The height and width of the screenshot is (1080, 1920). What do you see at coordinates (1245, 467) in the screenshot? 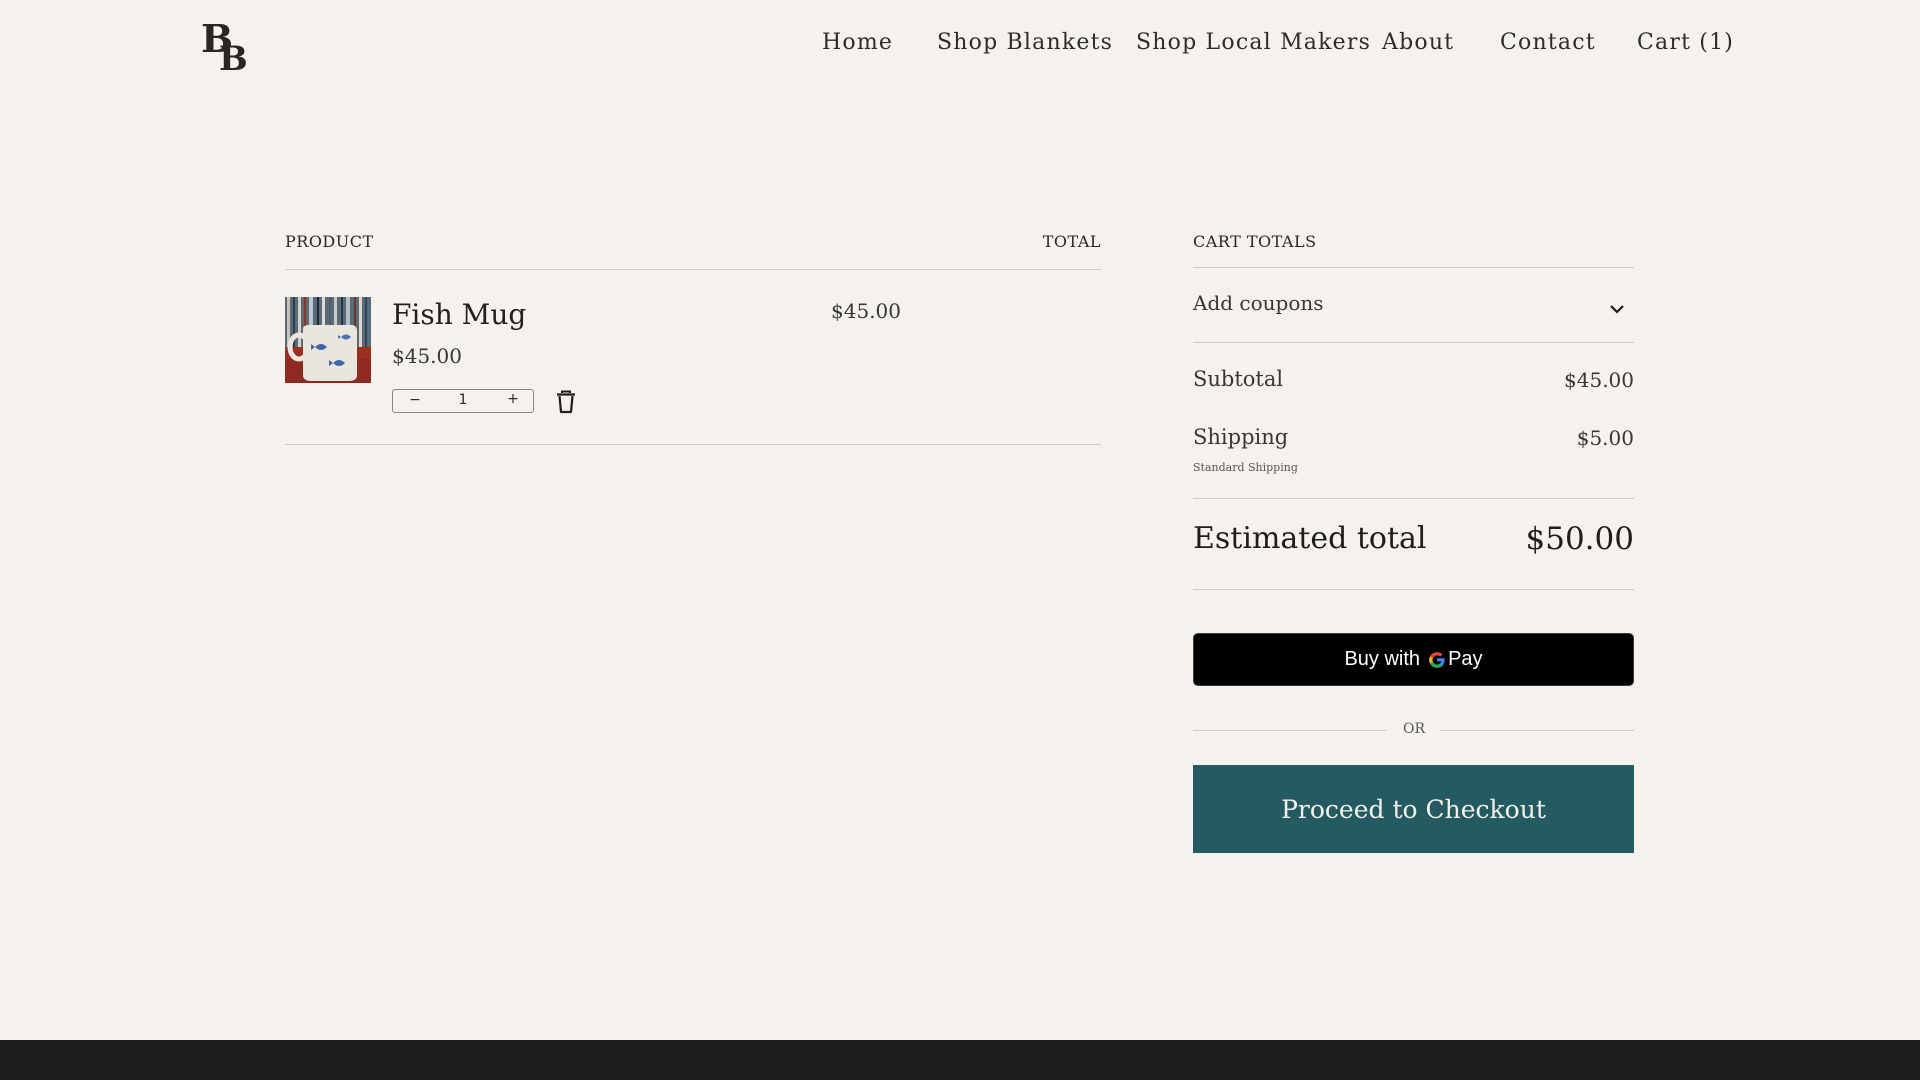
I see `shipping-method: Standard Shipping` at bounding box center [1245, 467].